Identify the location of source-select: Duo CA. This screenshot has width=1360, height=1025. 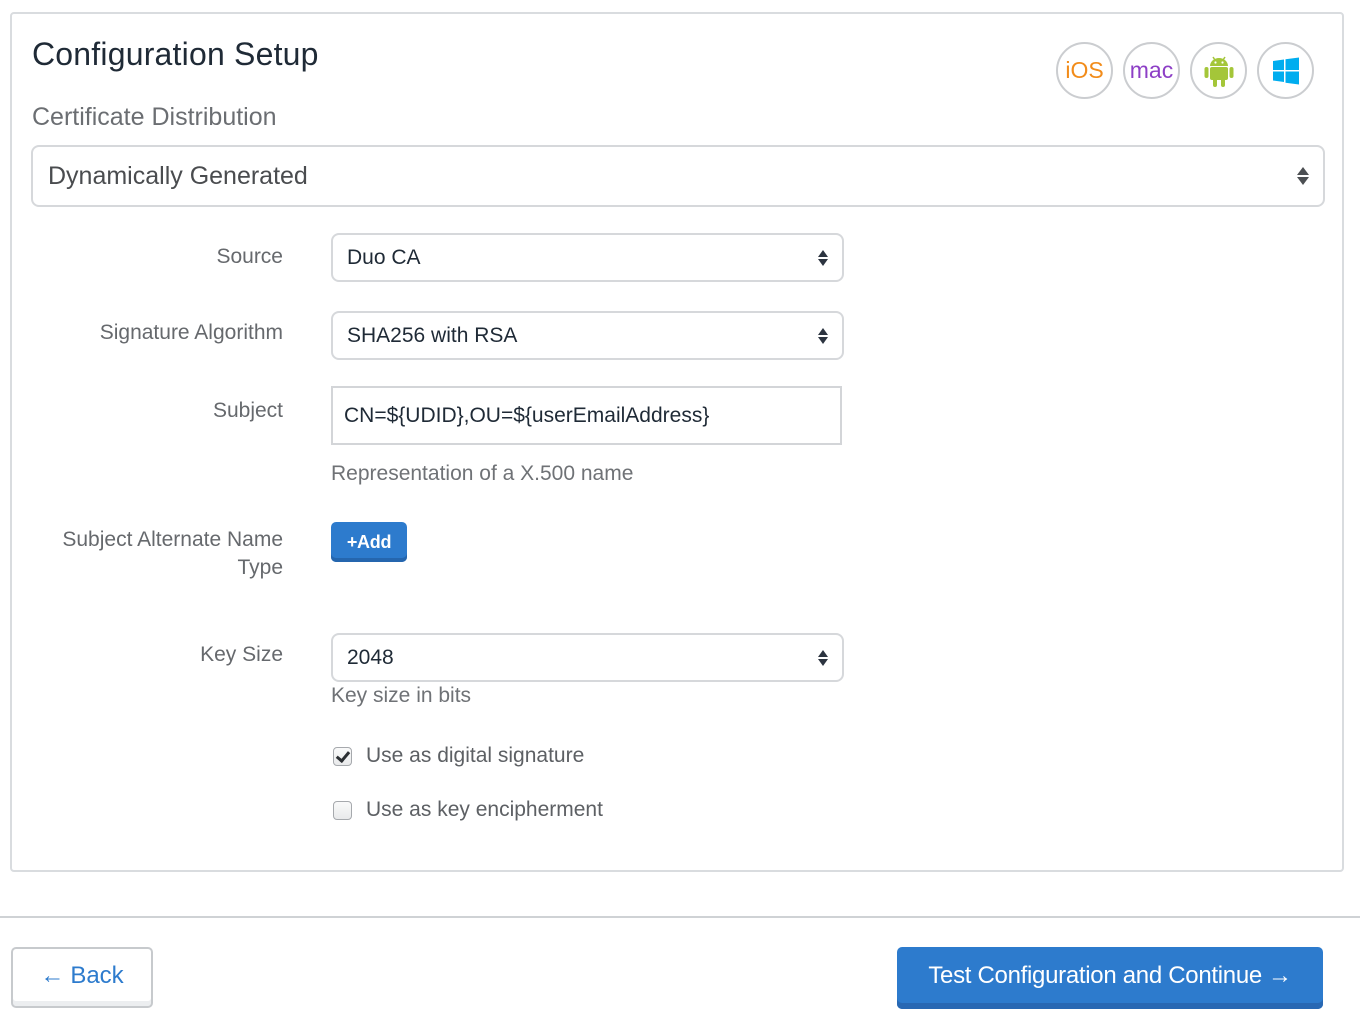
(587, 257).